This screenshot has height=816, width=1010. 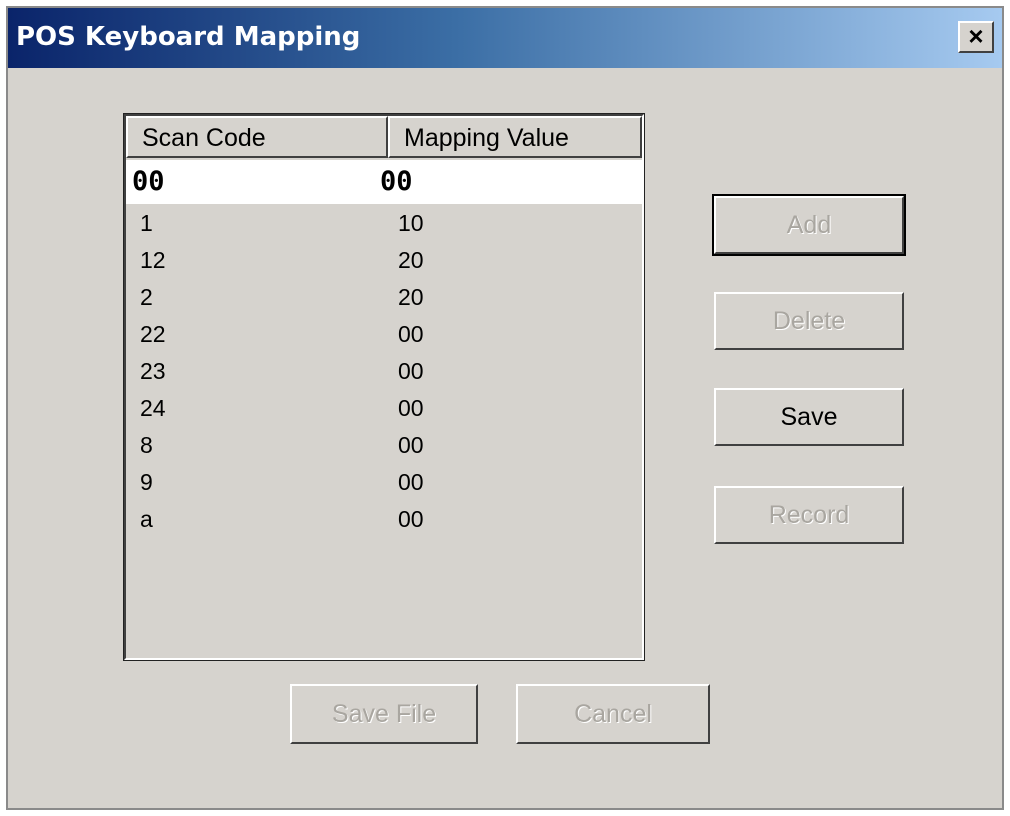 I want to click on list-row: 23 00, so click(x=384, y=370).